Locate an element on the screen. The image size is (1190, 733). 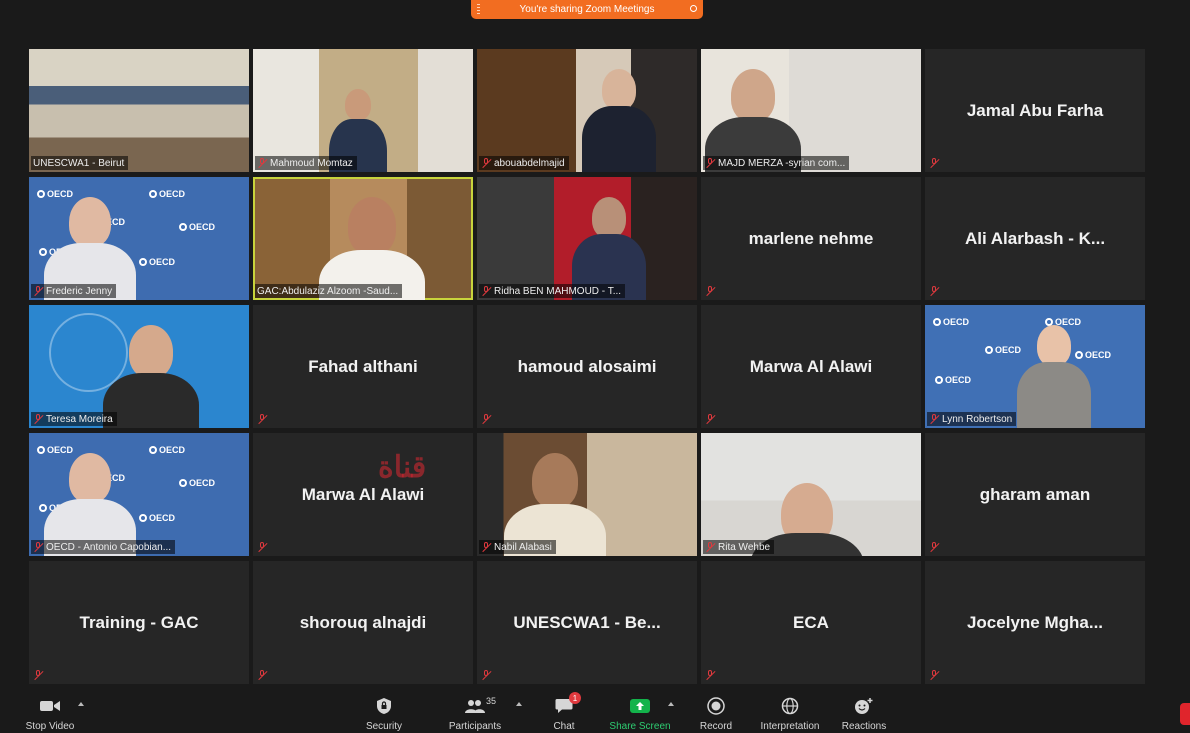
share-screen-label: Share Screen is located at coordinates (640, 726).